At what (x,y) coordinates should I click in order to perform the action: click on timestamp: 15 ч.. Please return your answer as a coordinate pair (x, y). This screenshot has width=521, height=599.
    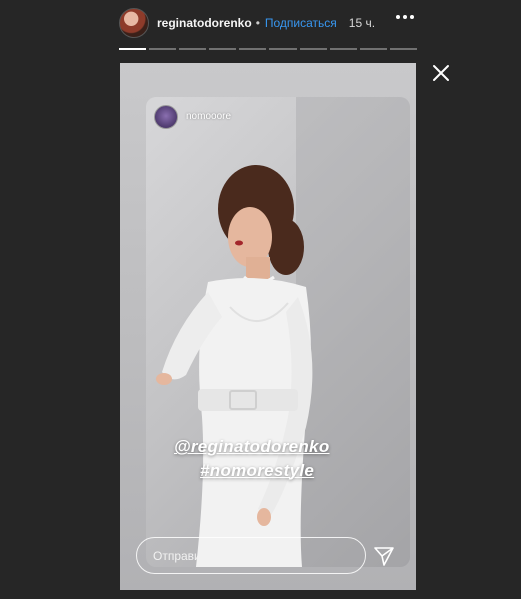
    Looking at the image, I should click on (362, 23).